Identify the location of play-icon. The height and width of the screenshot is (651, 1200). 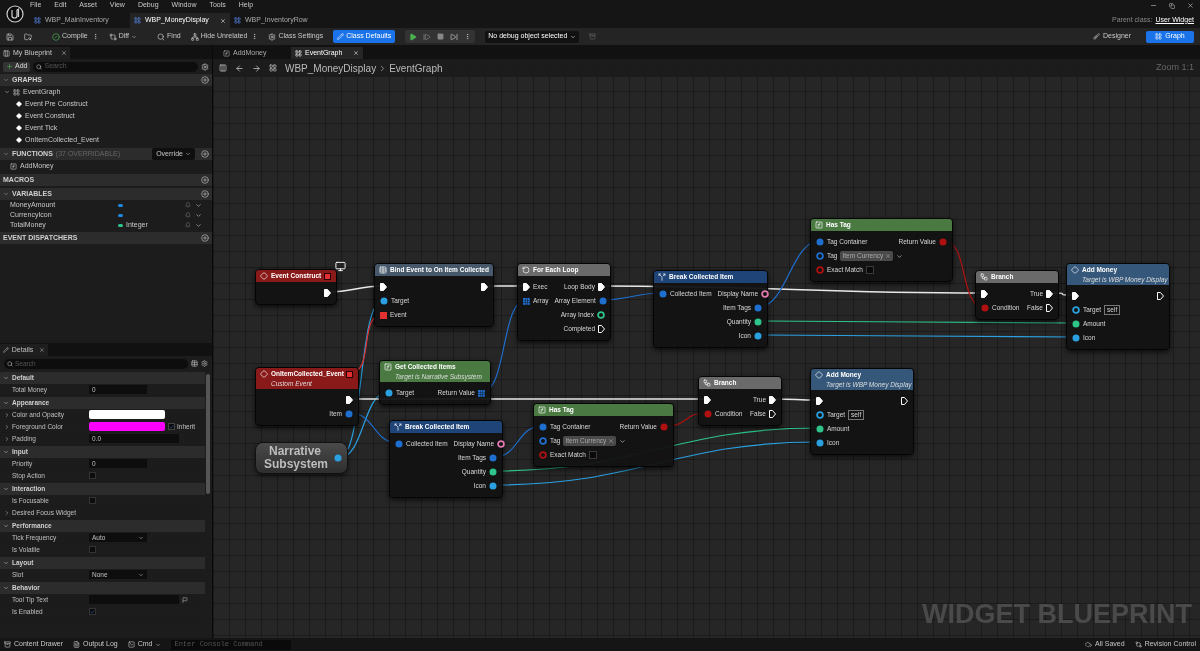
(413, 36).